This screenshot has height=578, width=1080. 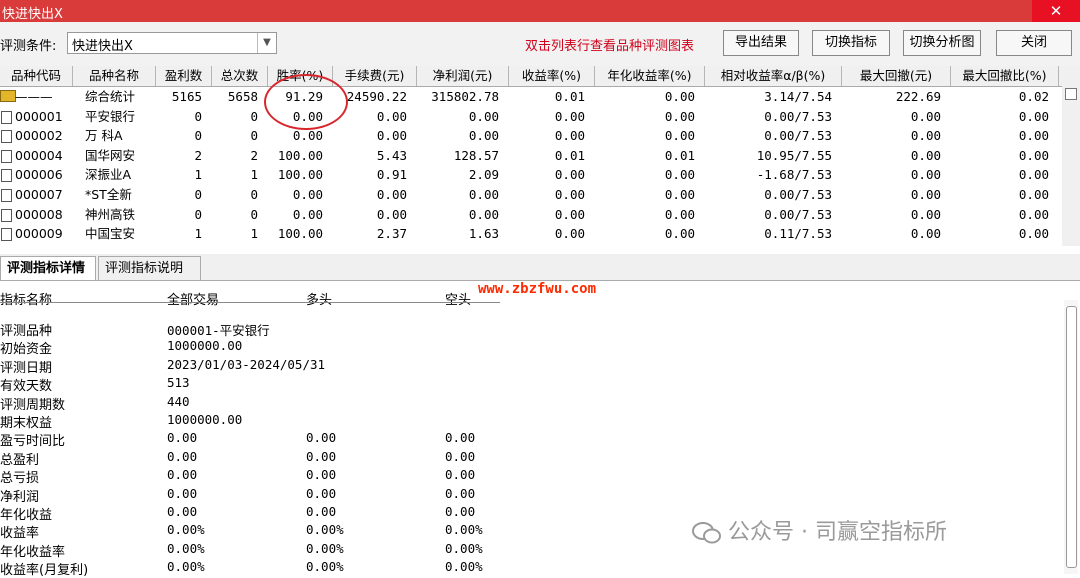 I want to click on wechat-icon, so click(x=706, y=533).